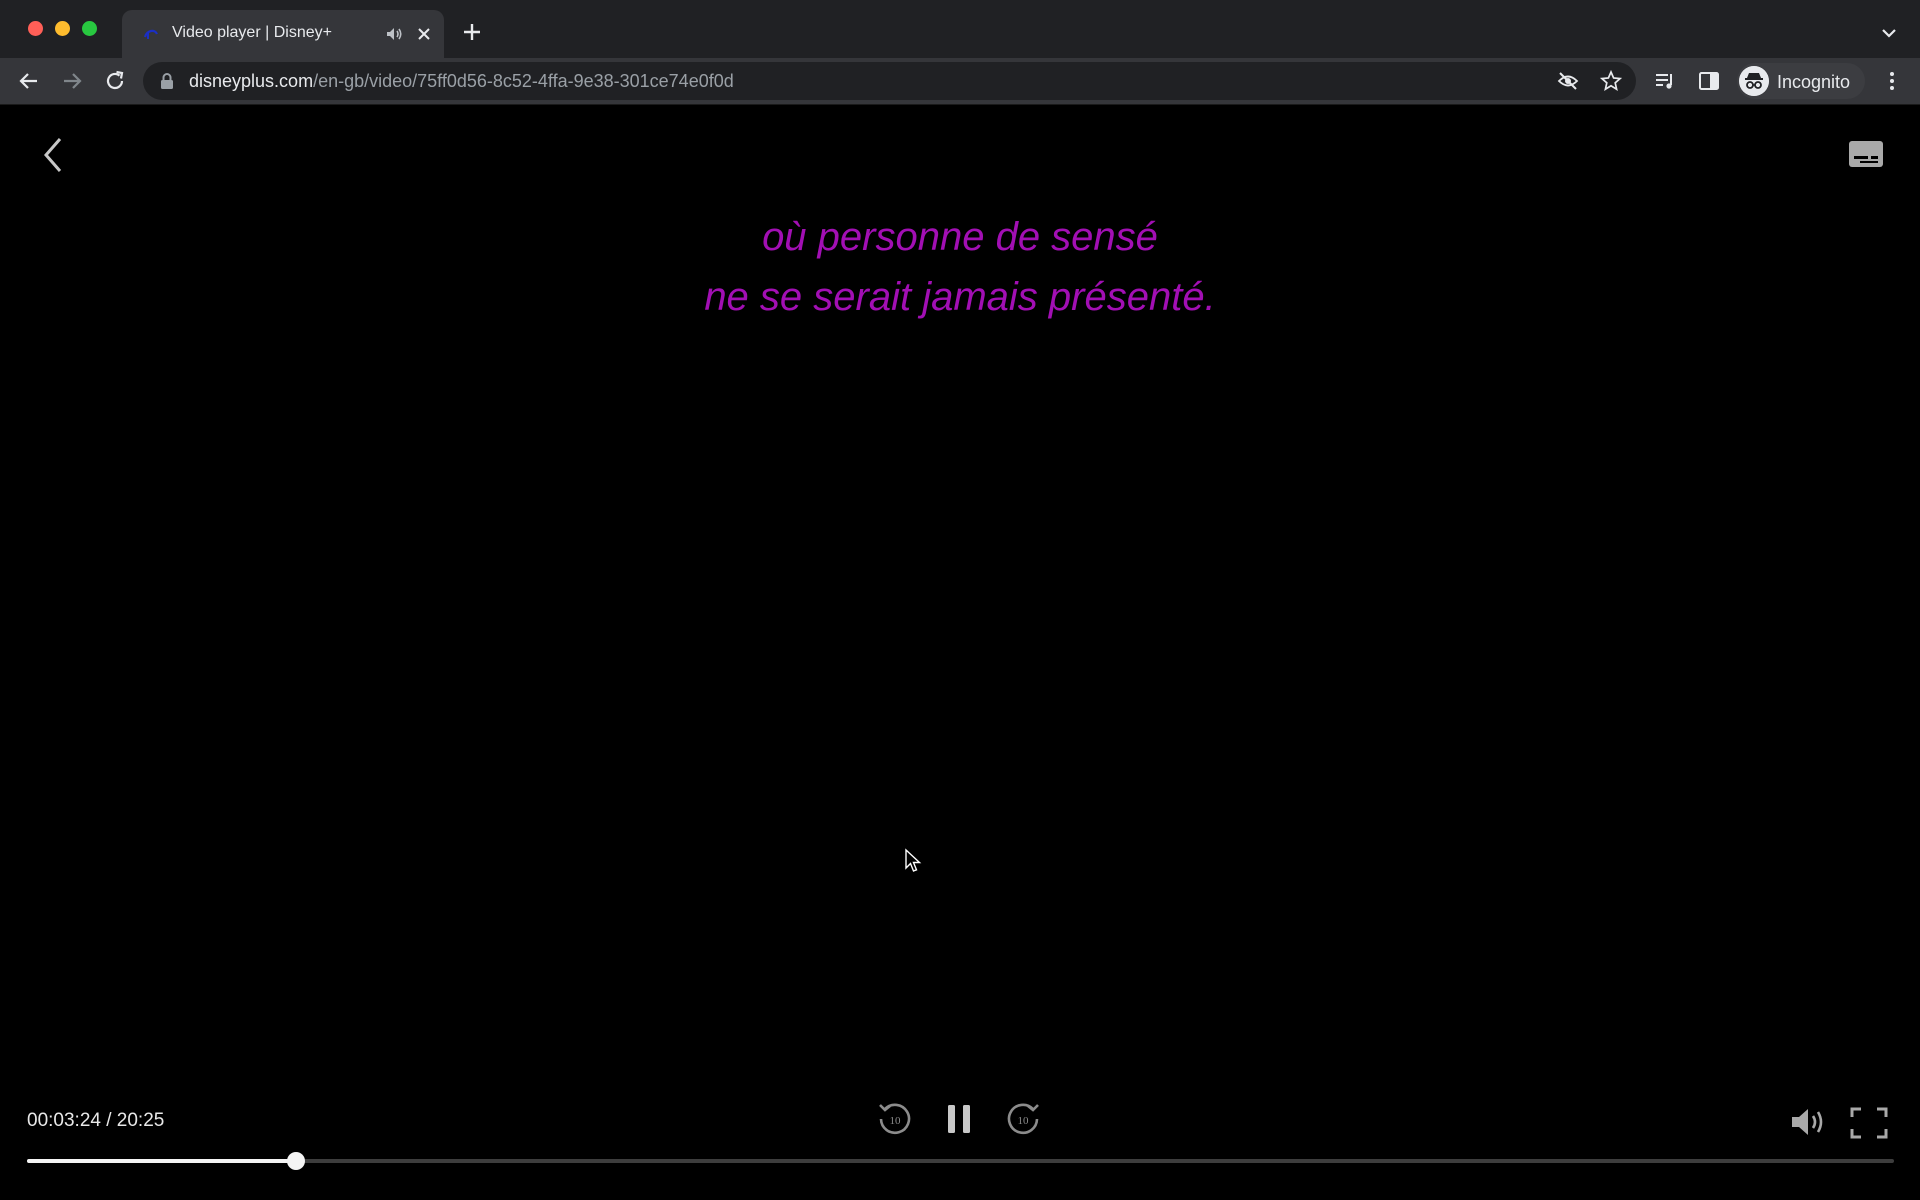 This screenshot has width=1920, height=1200. I want to click on subtitle-line-2: ne se serait jamais présenté., so click(960, 297).